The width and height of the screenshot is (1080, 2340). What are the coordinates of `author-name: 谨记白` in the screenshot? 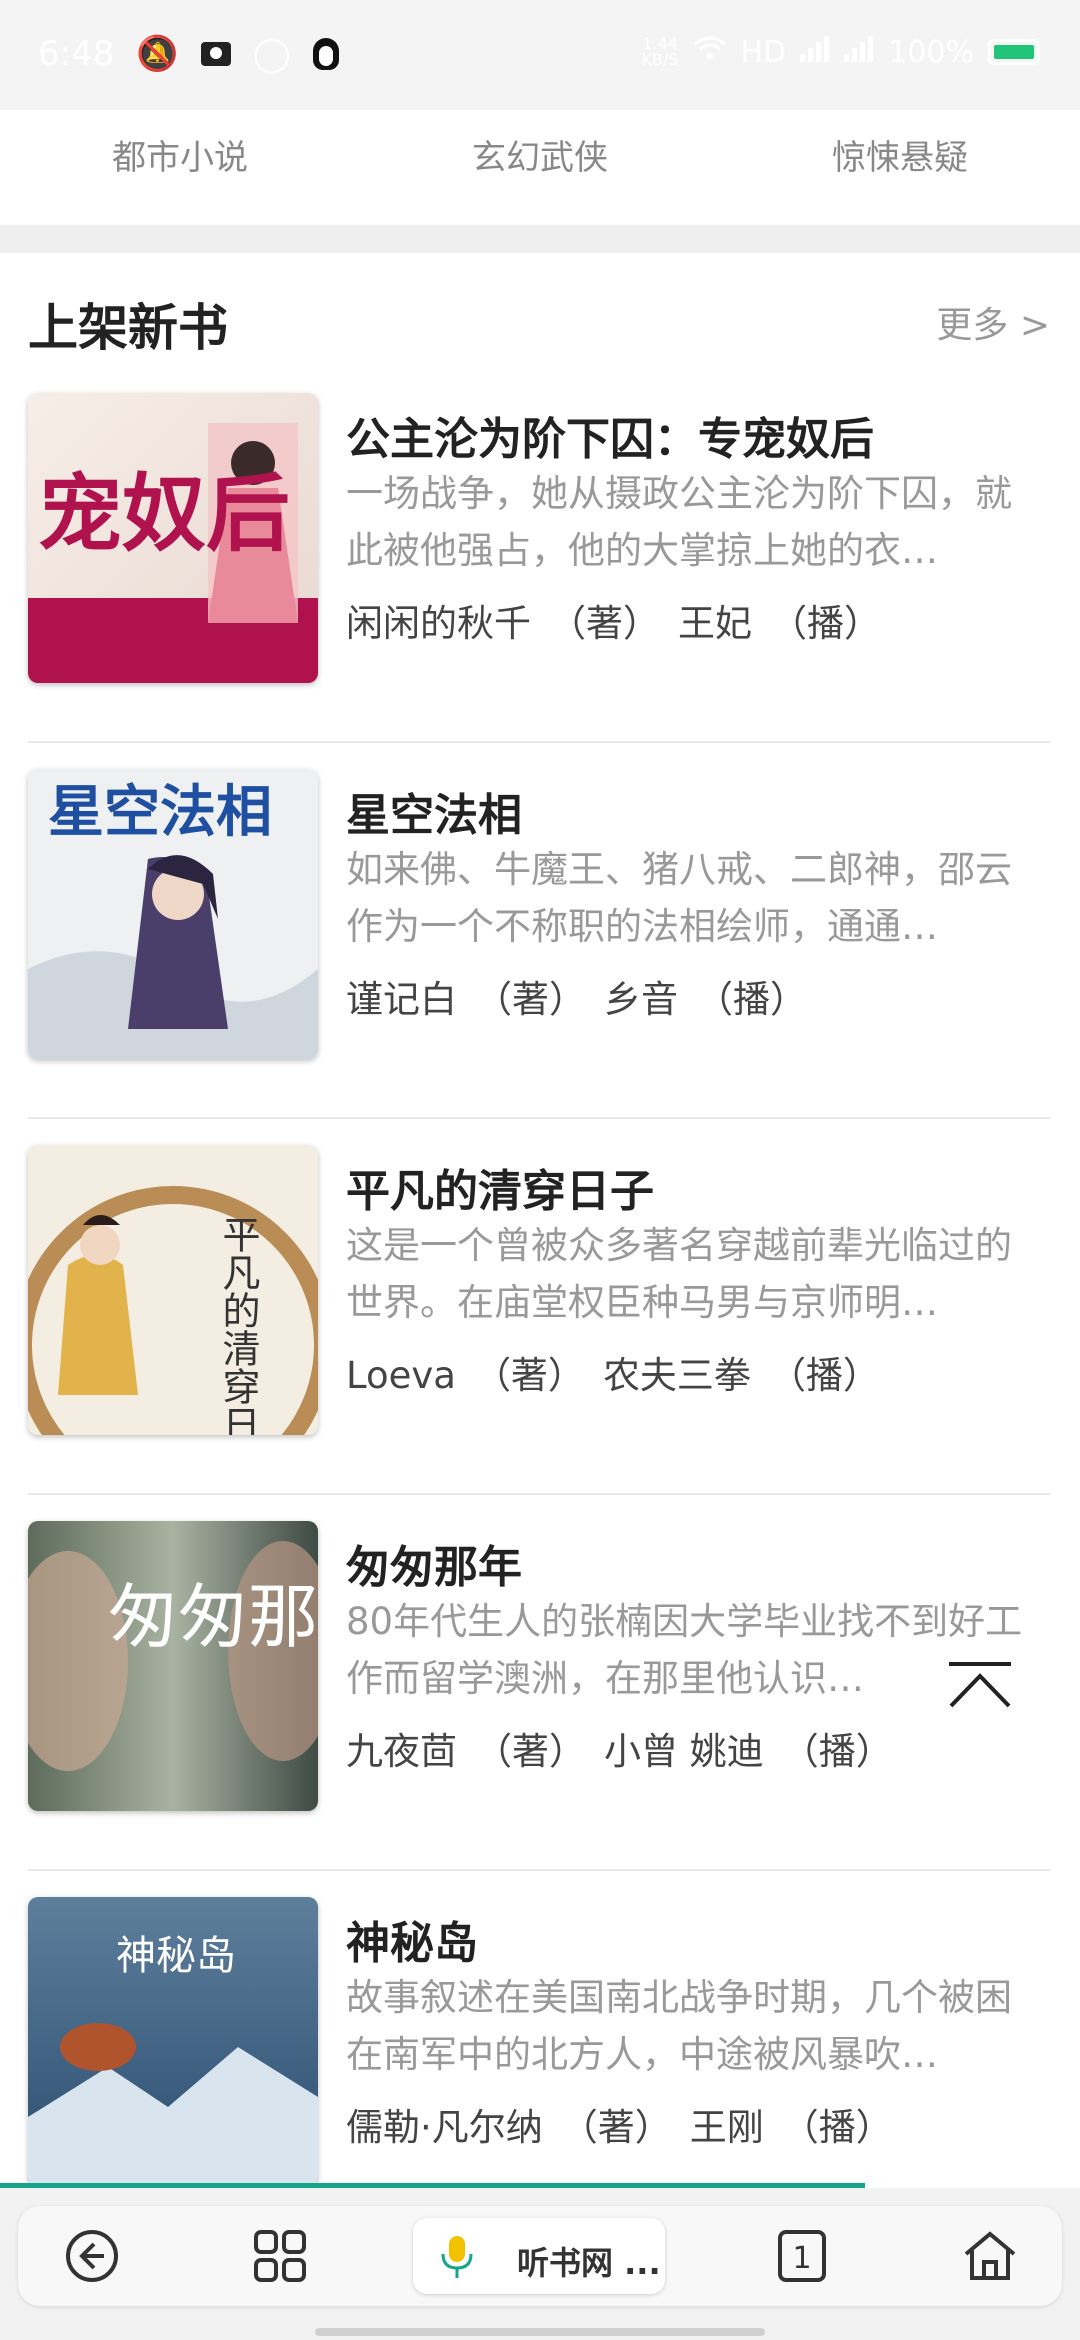 It's located at (401, 999).